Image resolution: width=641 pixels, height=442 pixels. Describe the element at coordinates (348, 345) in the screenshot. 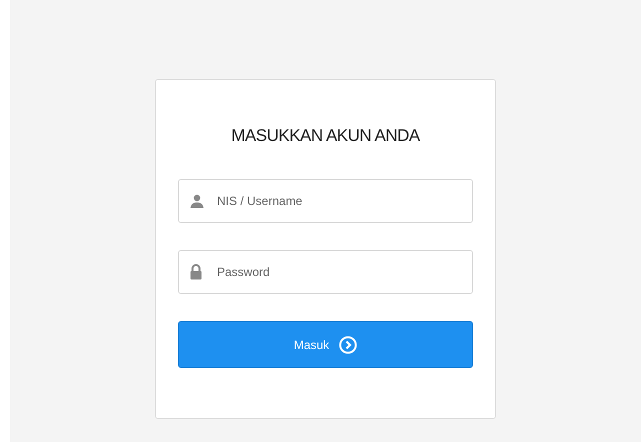

I see `chevron-right-circle-icon` at that location.